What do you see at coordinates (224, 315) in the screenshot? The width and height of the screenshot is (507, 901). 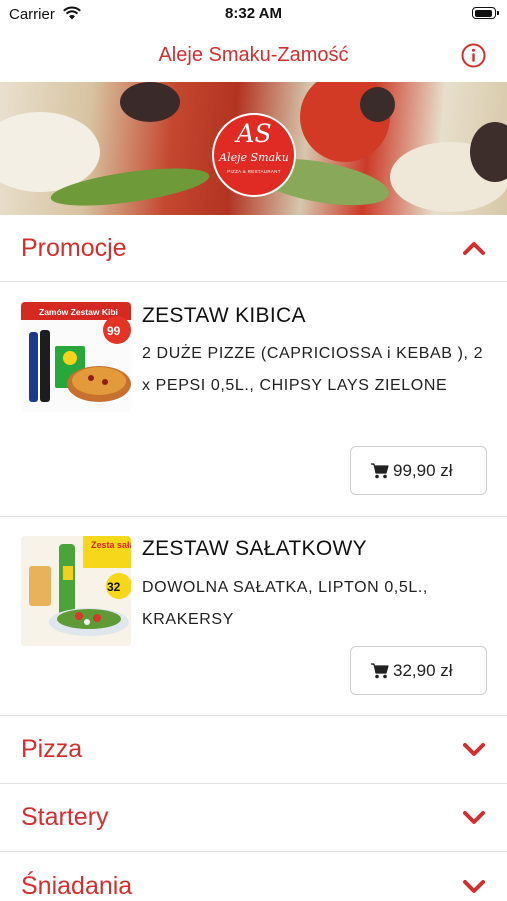 I see `product-name: ZESTAW KIBICA` at bounding box center [224, 315].